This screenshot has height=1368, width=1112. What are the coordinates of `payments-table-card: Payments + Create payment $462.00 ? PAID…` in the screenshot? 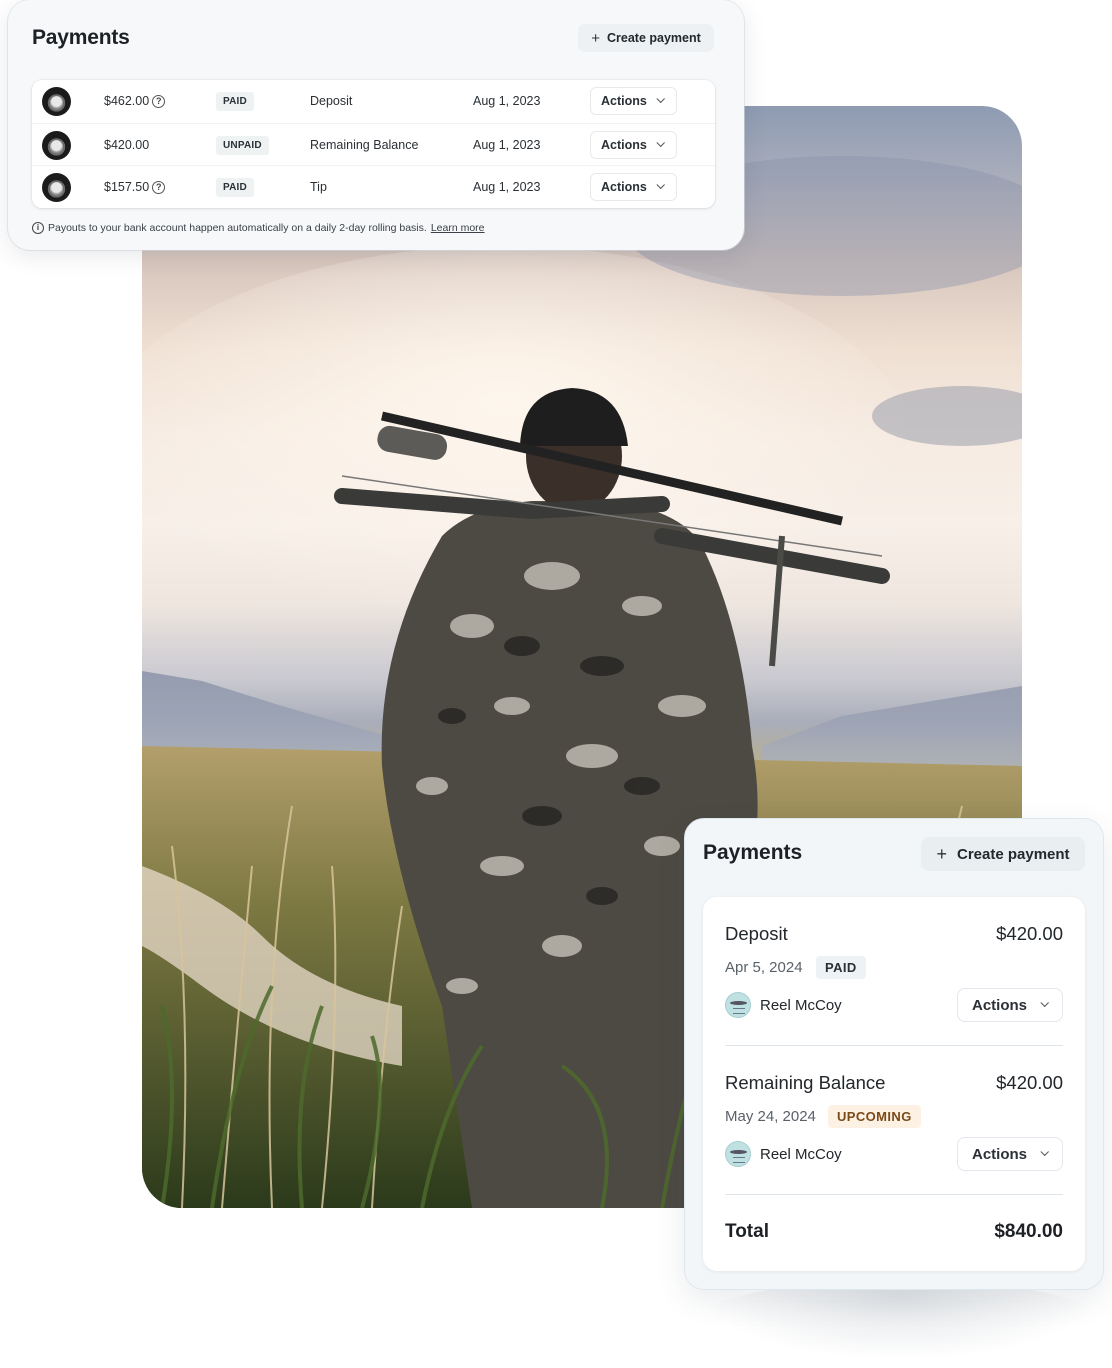 It's located at (376, 125).